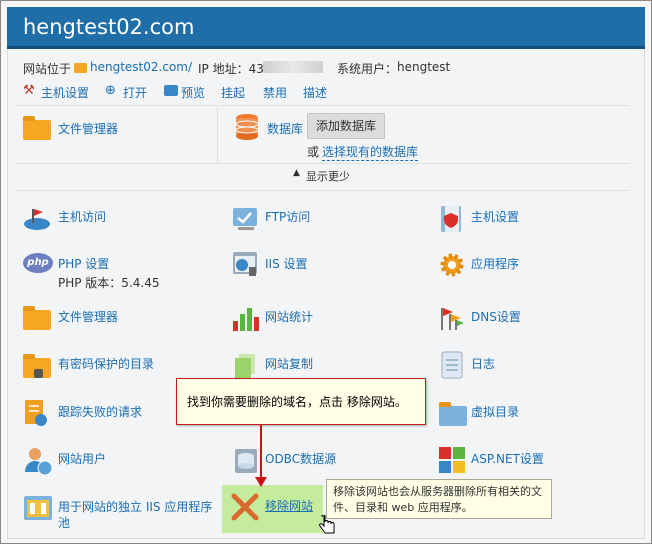 This screenshot has width=652, height=544. Describe the element at coordinates (507, 458) in the screenshot. I see `aspnet-settings-link: ASP.NET设置` at that location.